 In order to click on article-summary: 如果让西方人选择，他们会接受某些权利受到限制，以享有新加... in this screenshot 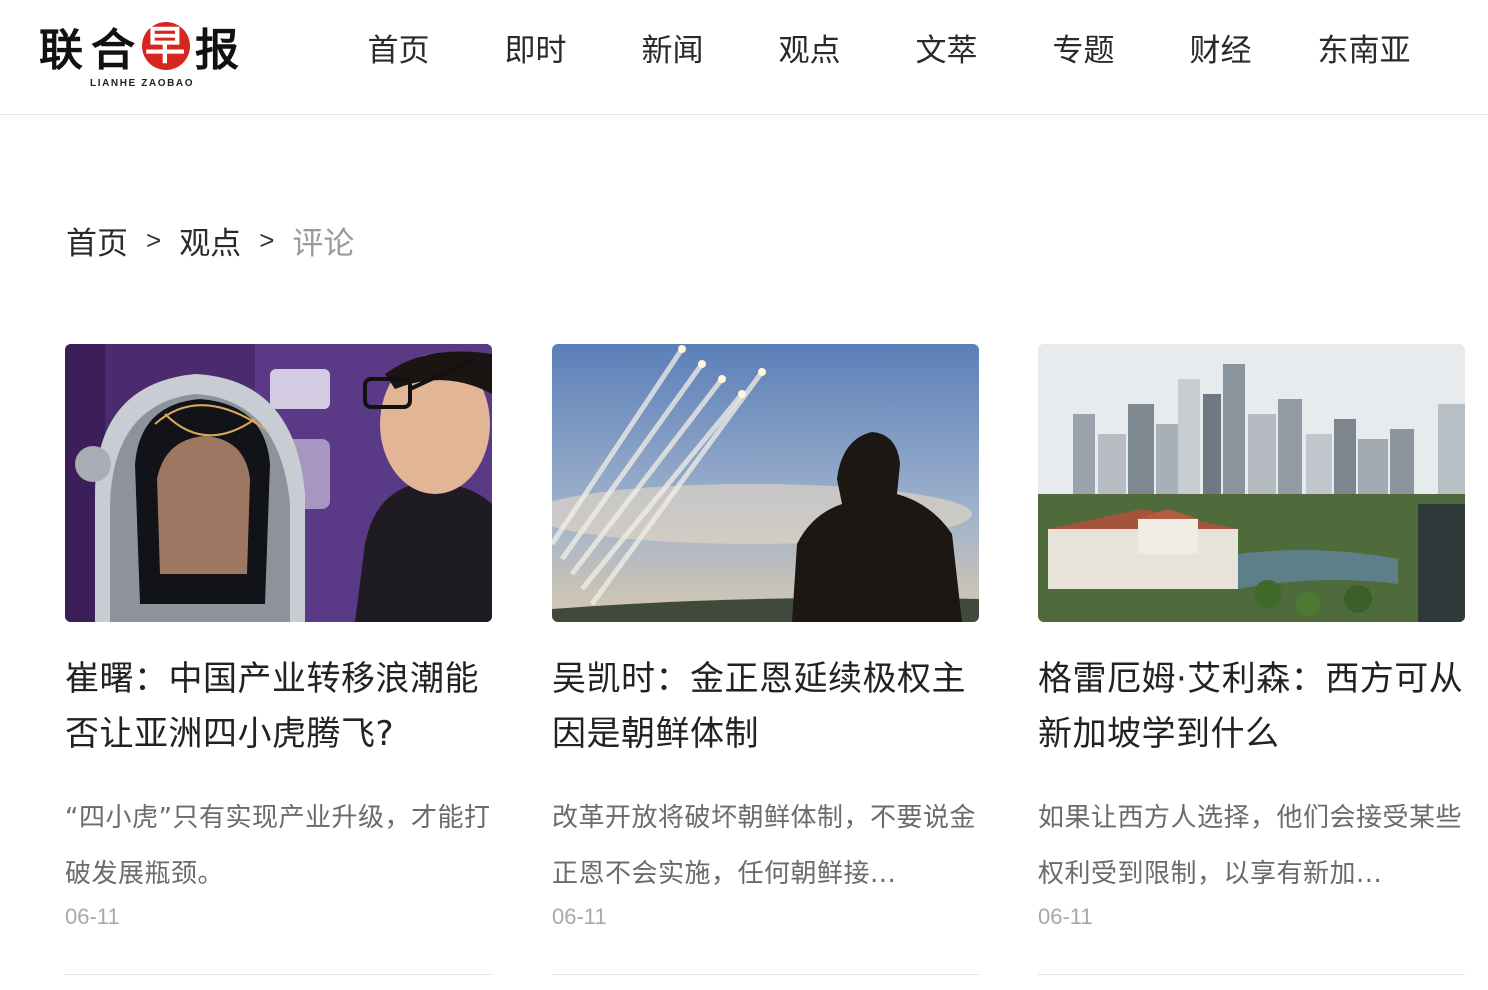, I will do `click(1250, 846)`.